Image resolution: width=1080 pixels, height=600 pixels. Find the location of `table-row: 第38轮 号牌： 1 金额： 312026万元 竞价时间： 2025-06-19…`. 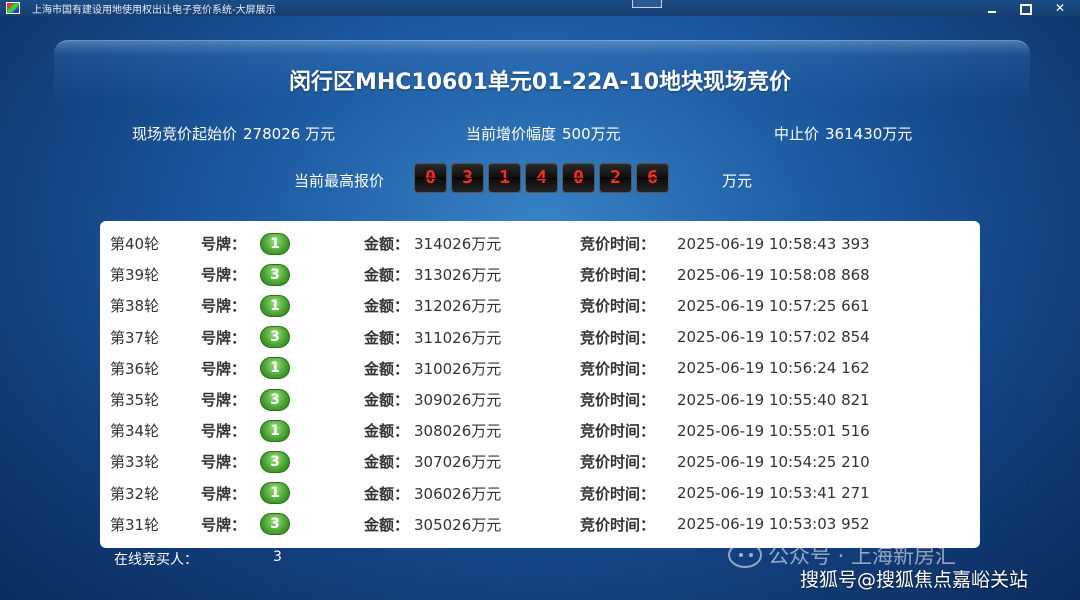

table-row: 第38轮 号牌： 1 金额： 312026万元 竞价时间： 2025-06-19… is located at coordinates (540, 305).